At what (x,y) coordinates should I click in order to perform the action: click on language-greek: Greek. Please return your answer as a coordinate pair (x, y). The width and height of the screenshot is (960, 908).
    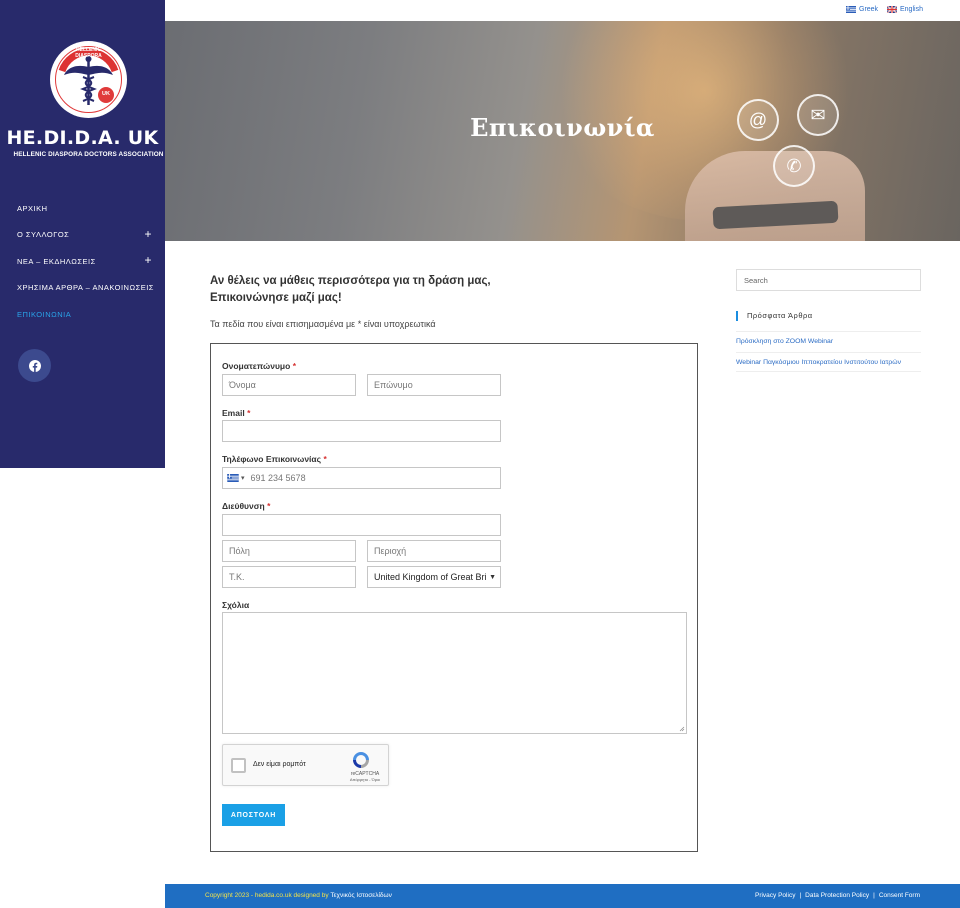
    Looking at the image, I should click on (862, 9).